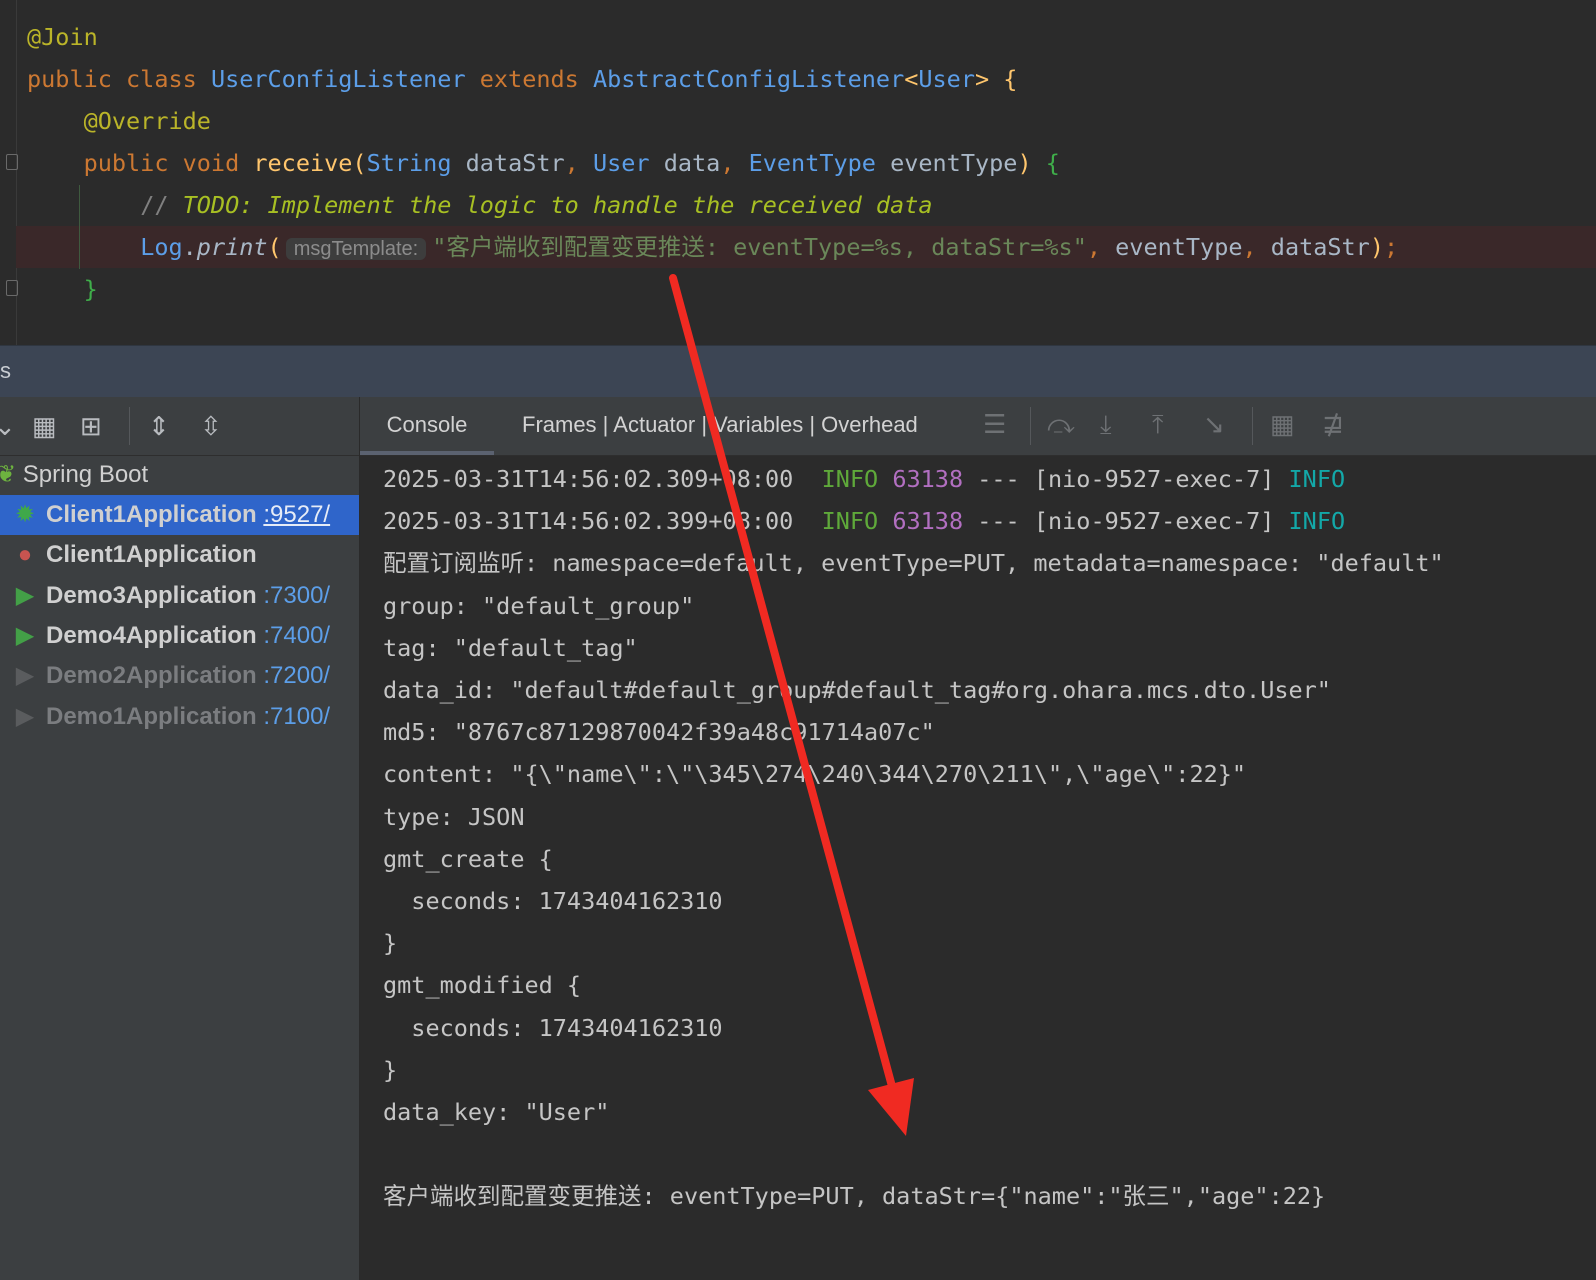 Image resolution: width=1596 pixels, height=1280 pixels. Describe the element at coordinates (179, 717) in the screenshot. I see `service-item: ▶ Demo1Application :7100/` at that location.